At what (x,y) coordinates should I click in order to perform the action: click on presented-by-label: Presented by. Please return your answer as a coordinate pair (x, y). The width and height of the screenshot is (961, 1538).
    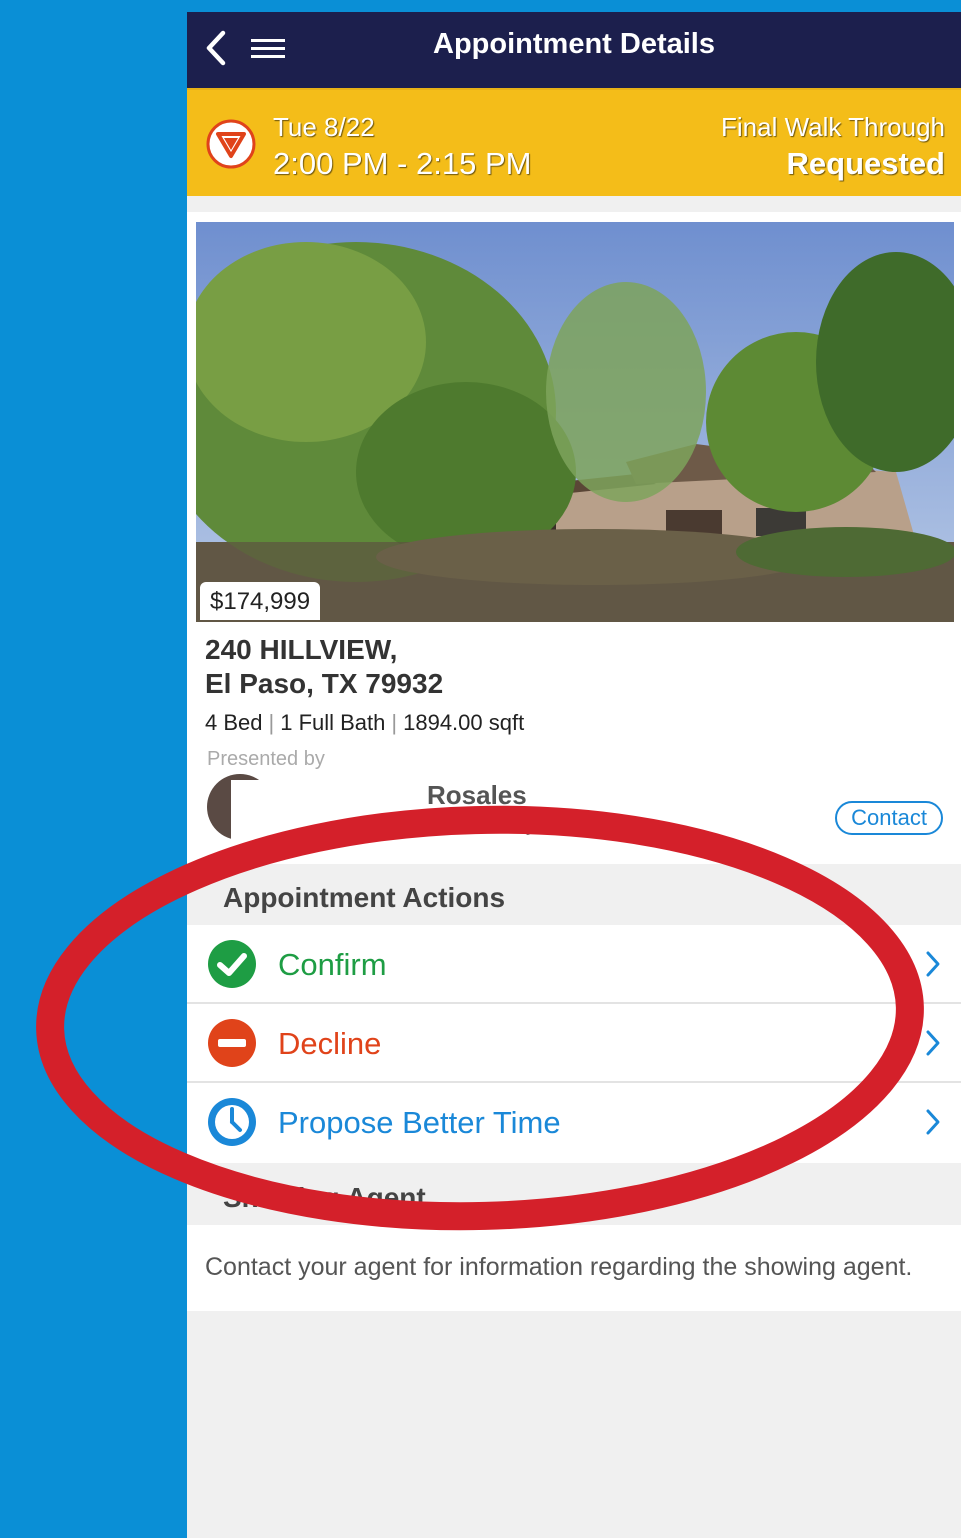
    Looking at the image, I should click on (266, 759).